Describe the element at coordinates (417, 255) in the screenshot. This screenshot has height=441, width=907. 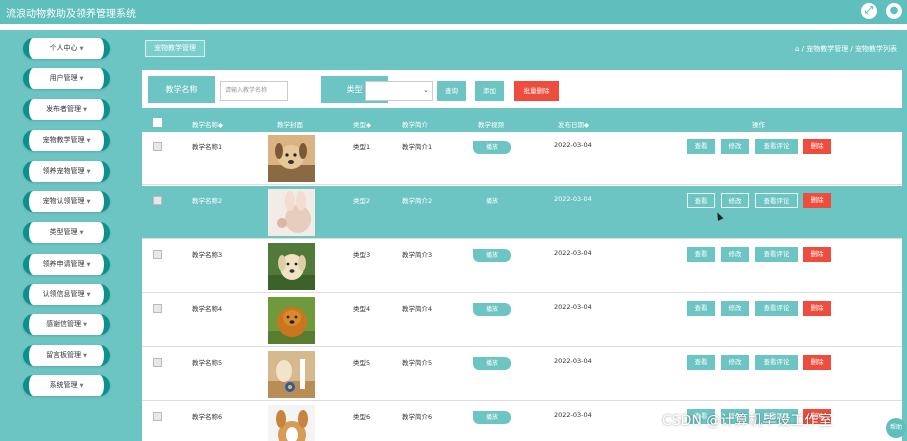
I see `row-intro: 教学简介3` at that location.